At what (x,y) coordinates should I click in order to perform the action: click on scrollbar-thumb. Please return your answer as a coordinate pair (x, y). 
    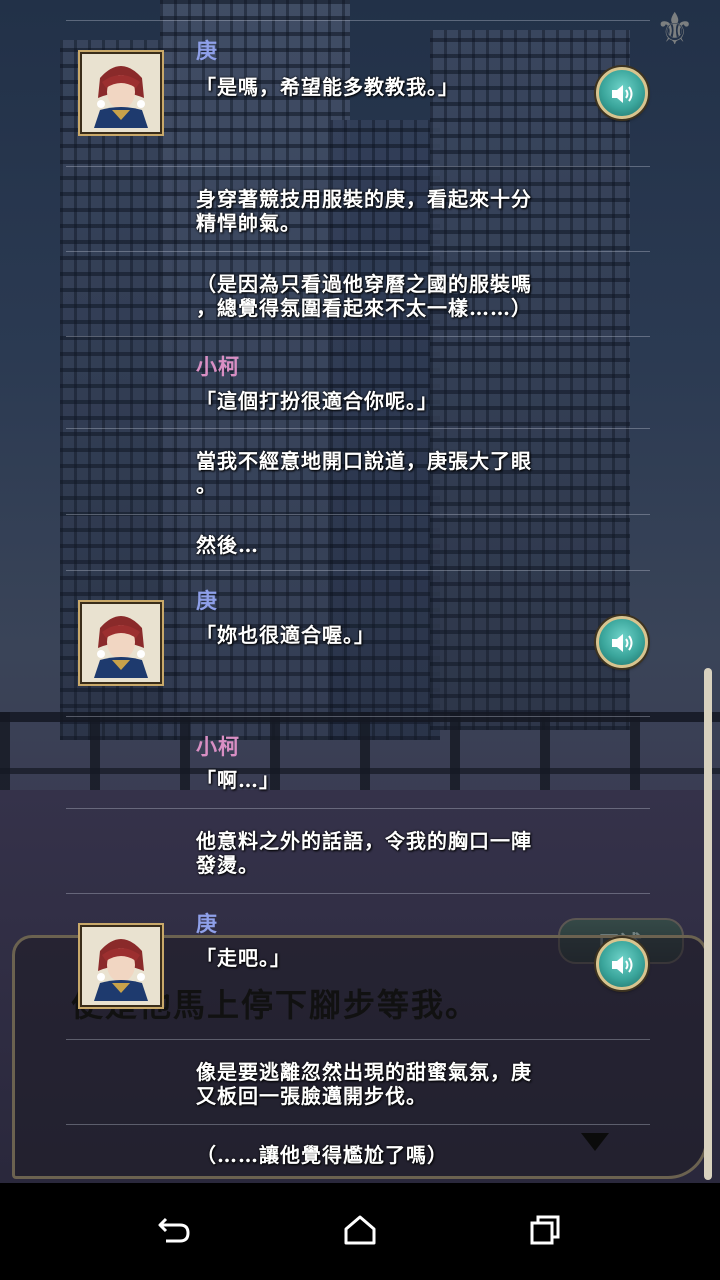
    Looking at the image, I should click on (708, 924).